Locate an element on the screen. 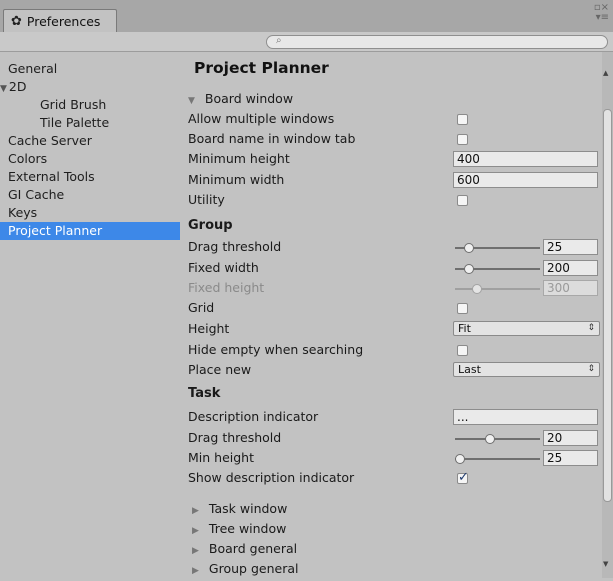 Image resolution: width=613 pixels, height=581 pixels. search-box: ⌕ is located at coordinates (437, 42).